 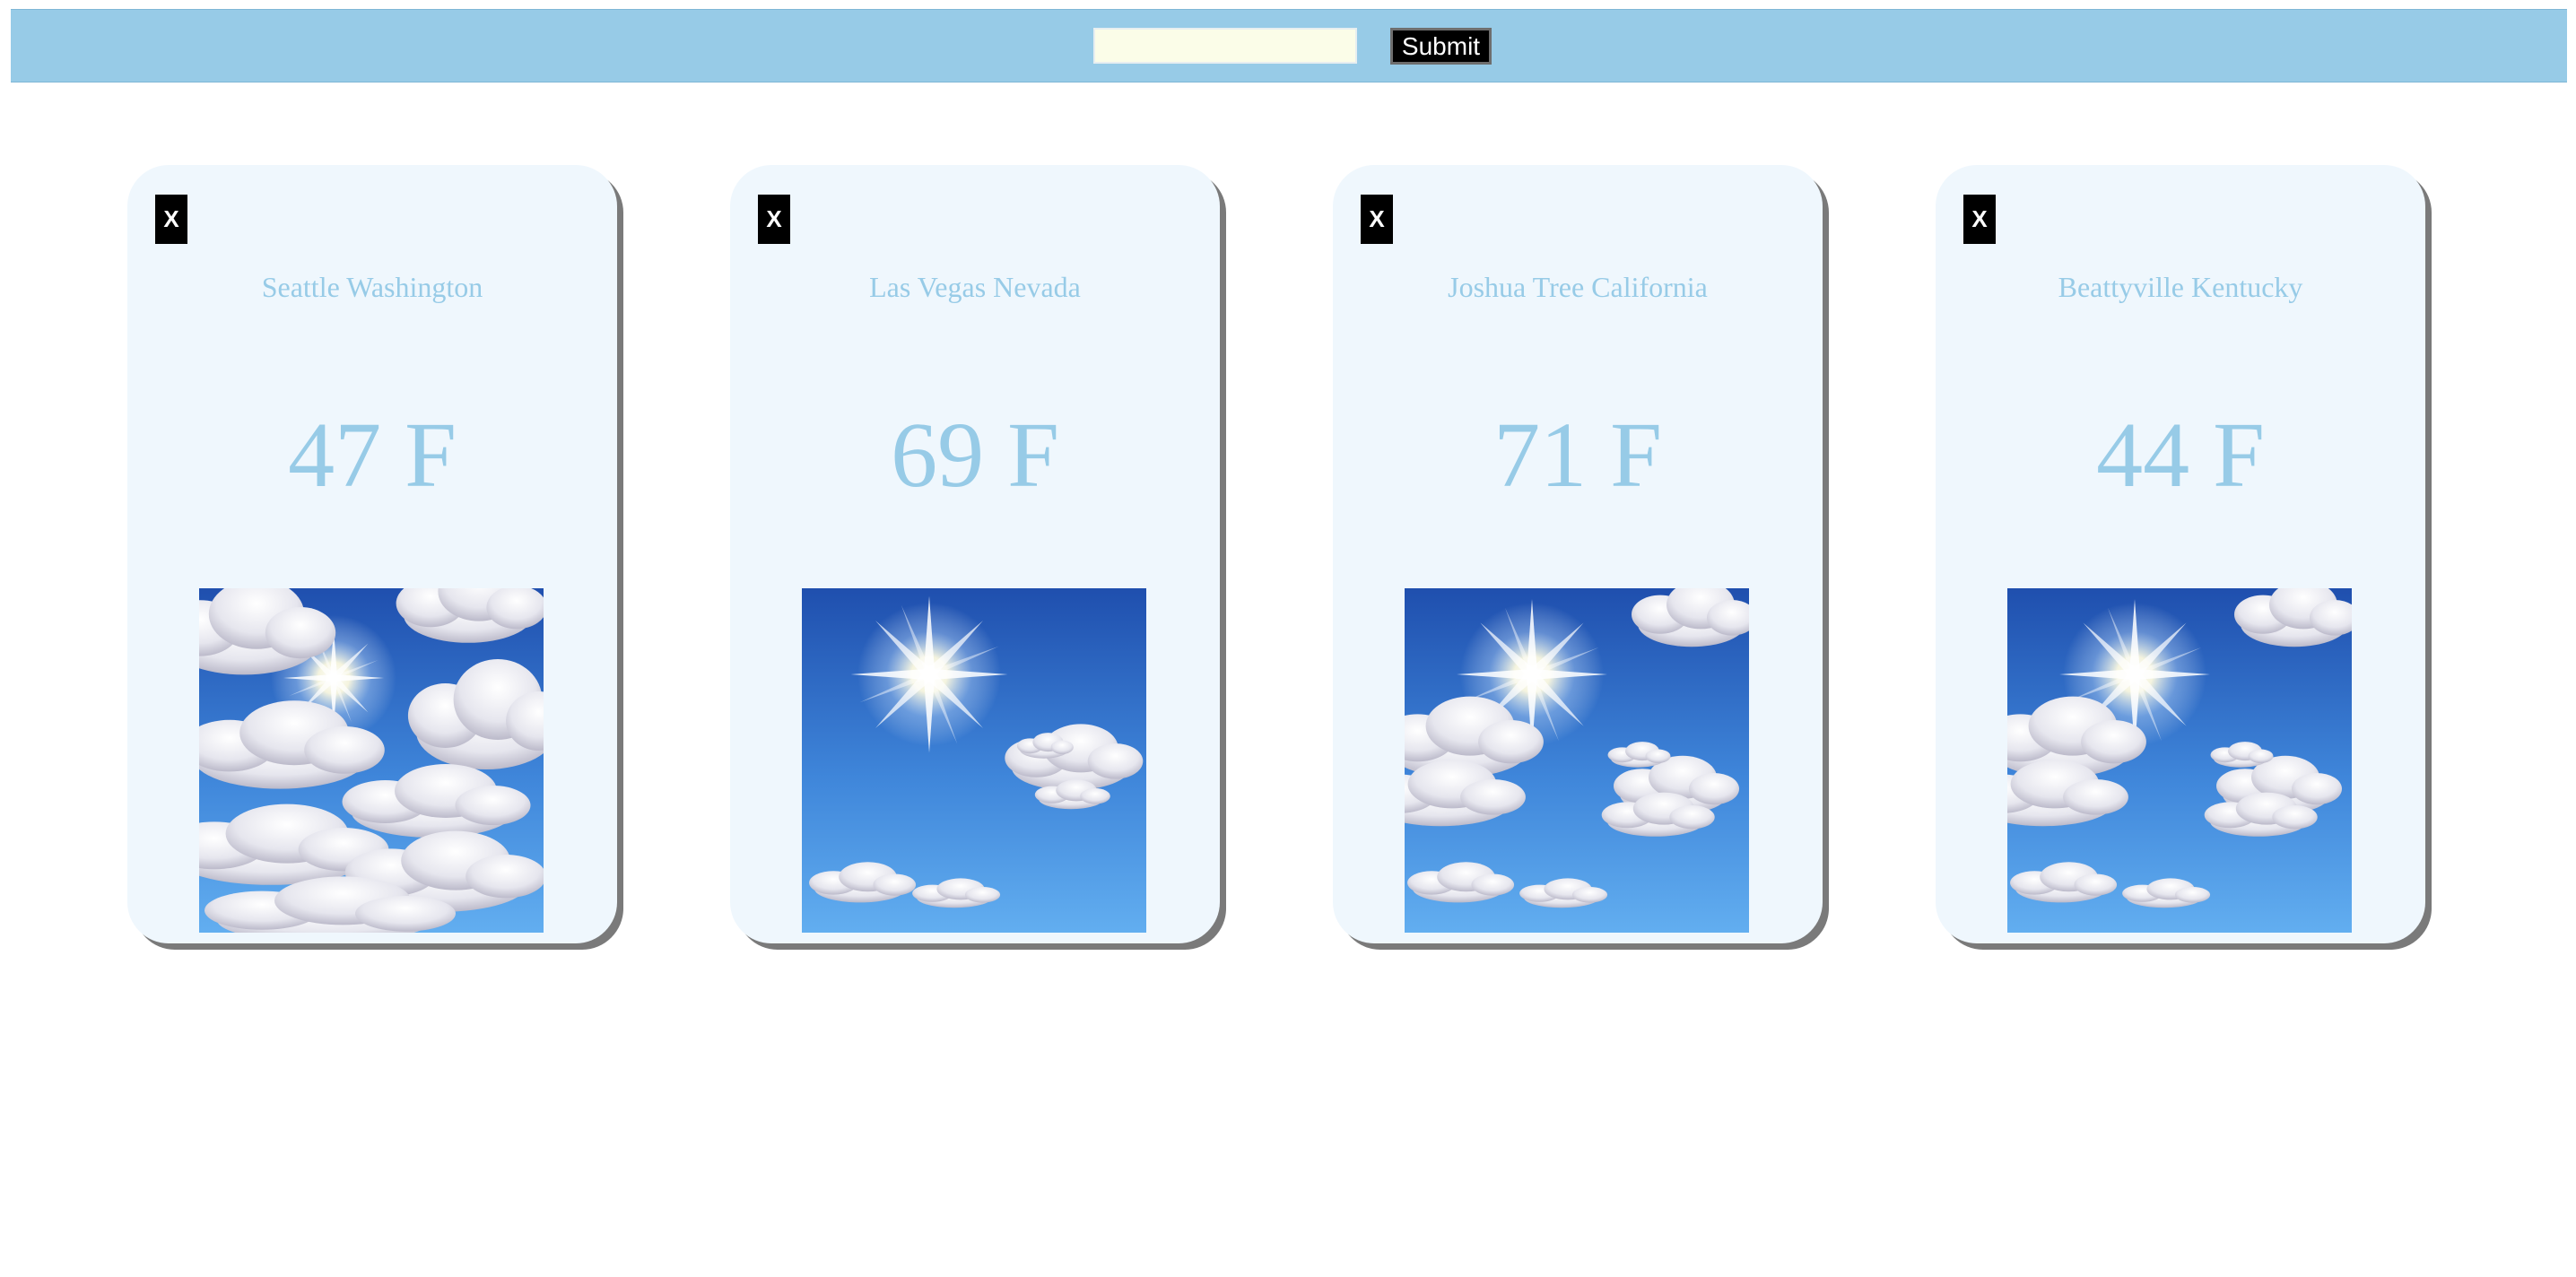 What do you see at coordinates (974, 760) in the screenshot?
I see `sunny-icon` at bounding box center [974, 760].